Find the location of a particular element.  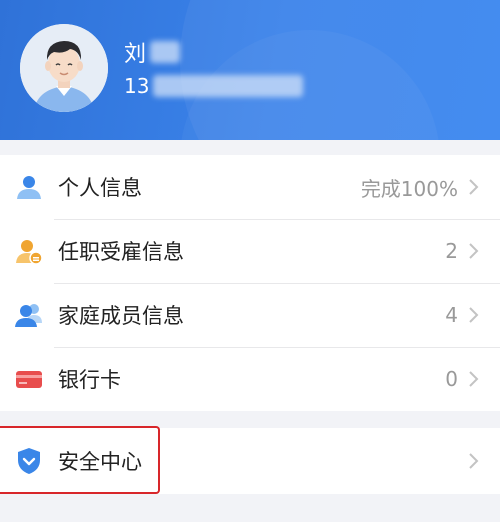

list-item-label: 个人信息 is located at coordinates (100, 188).